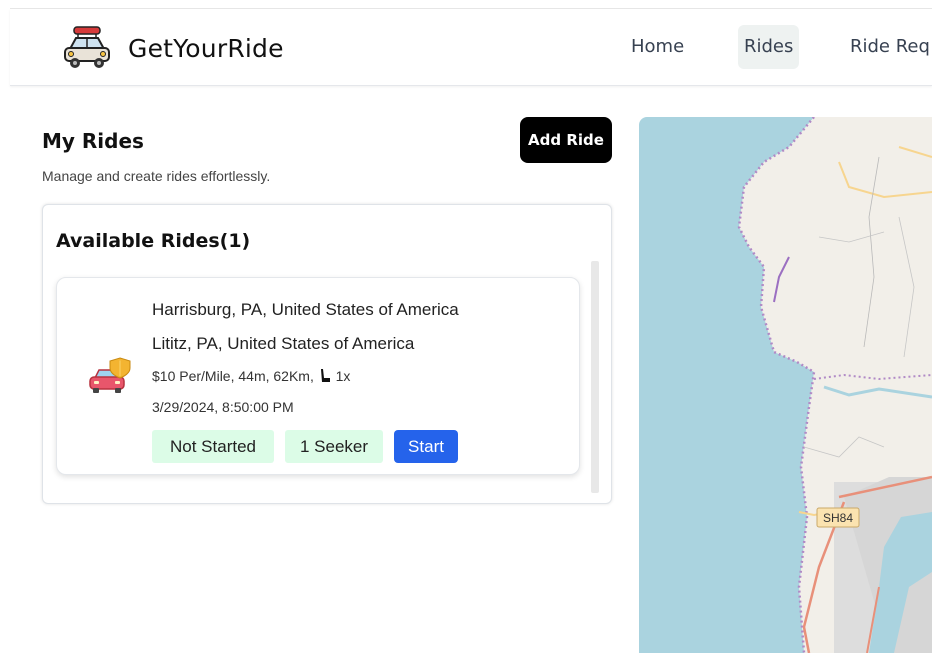 The height and width of the screenshot is (653, 932). What do you see at coordinates (769, 47) in the screenshot?
I see `nav-rides: Rides` at bounding box center [769, 47].